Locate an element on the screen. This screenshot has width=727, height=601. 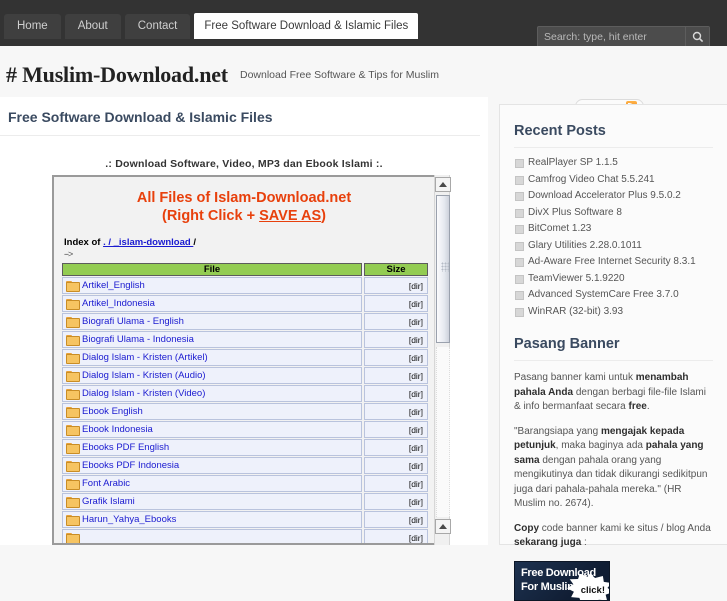
table-row: Biografi Ulama - Indonesia [dir] is located at coordinates (245, 339).